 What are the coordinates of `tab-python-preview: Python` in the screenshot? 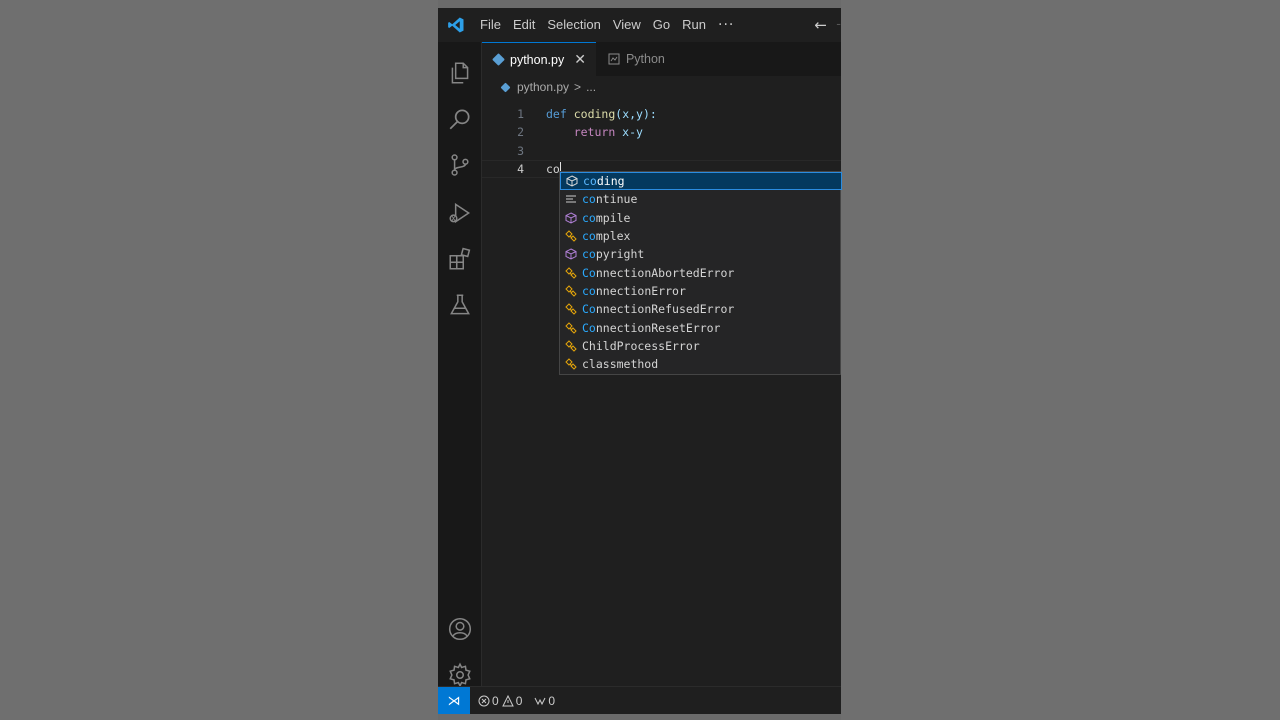 It's located at (635, 59).